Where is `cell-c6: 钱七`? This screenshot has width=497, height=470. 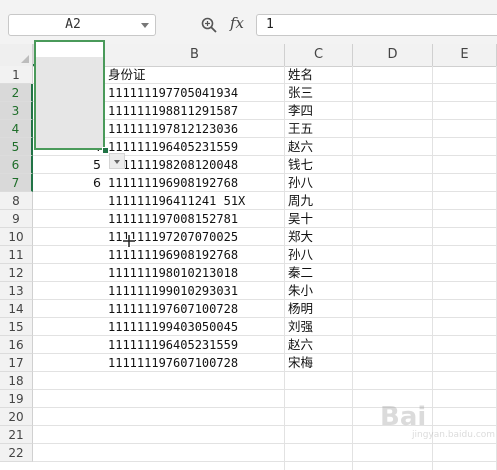 cell-c6: 钱七 is located at coordinates (300, 165).